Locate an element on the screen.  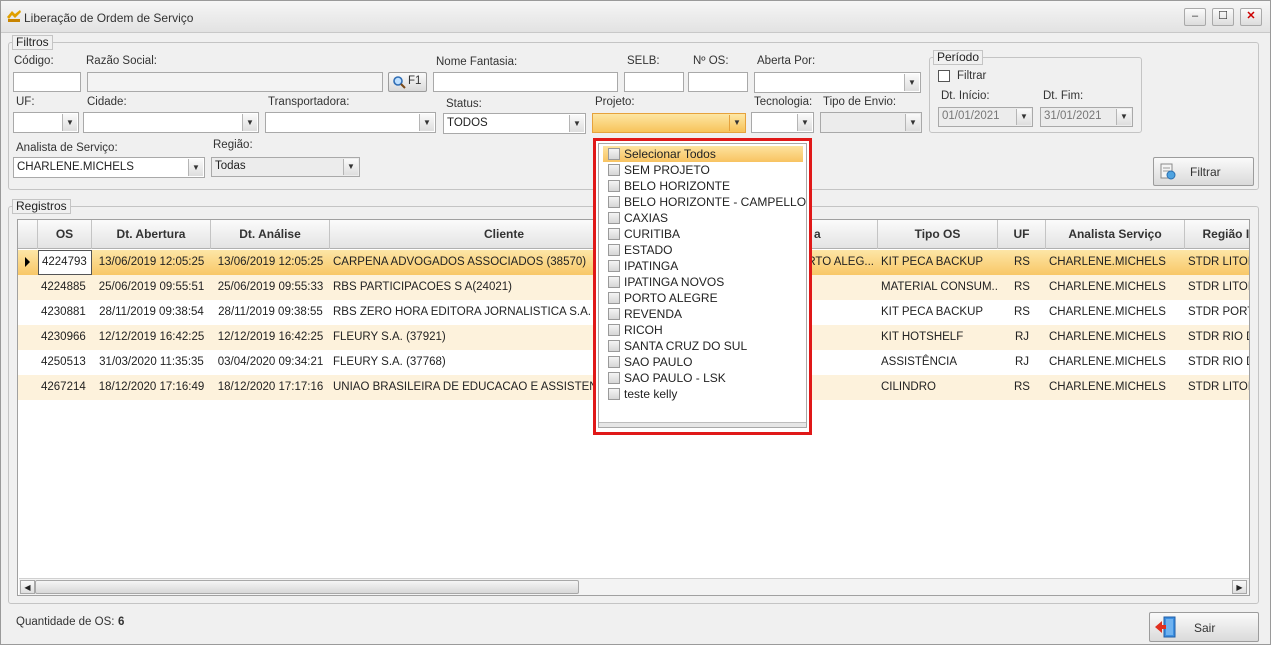
projeto-item: BELO HORIZONTE - CAMPELLO is located at coordinates (705, 202).